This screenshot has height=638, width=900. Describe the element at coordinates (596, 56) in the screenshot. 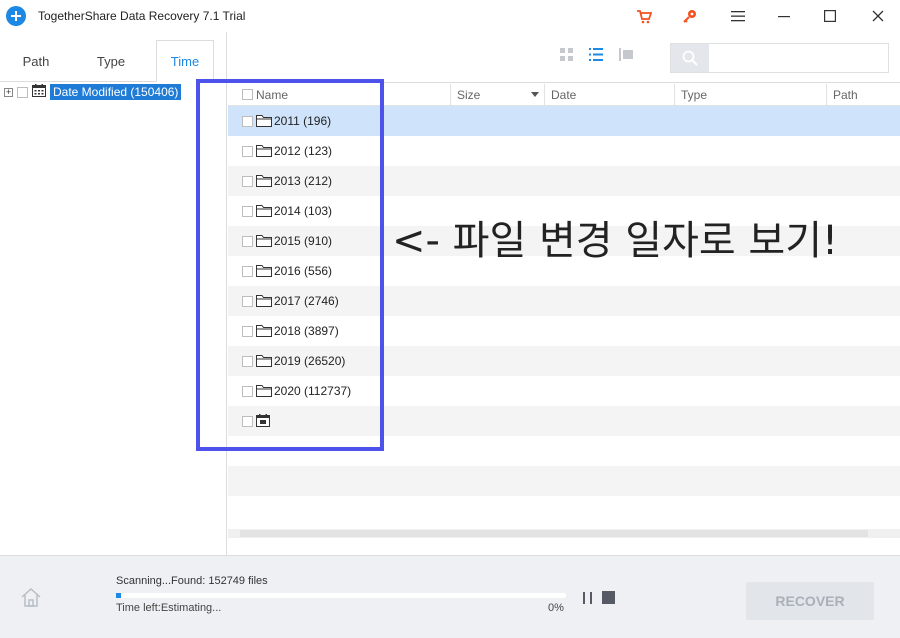

I see `list-view-icon` at that location.